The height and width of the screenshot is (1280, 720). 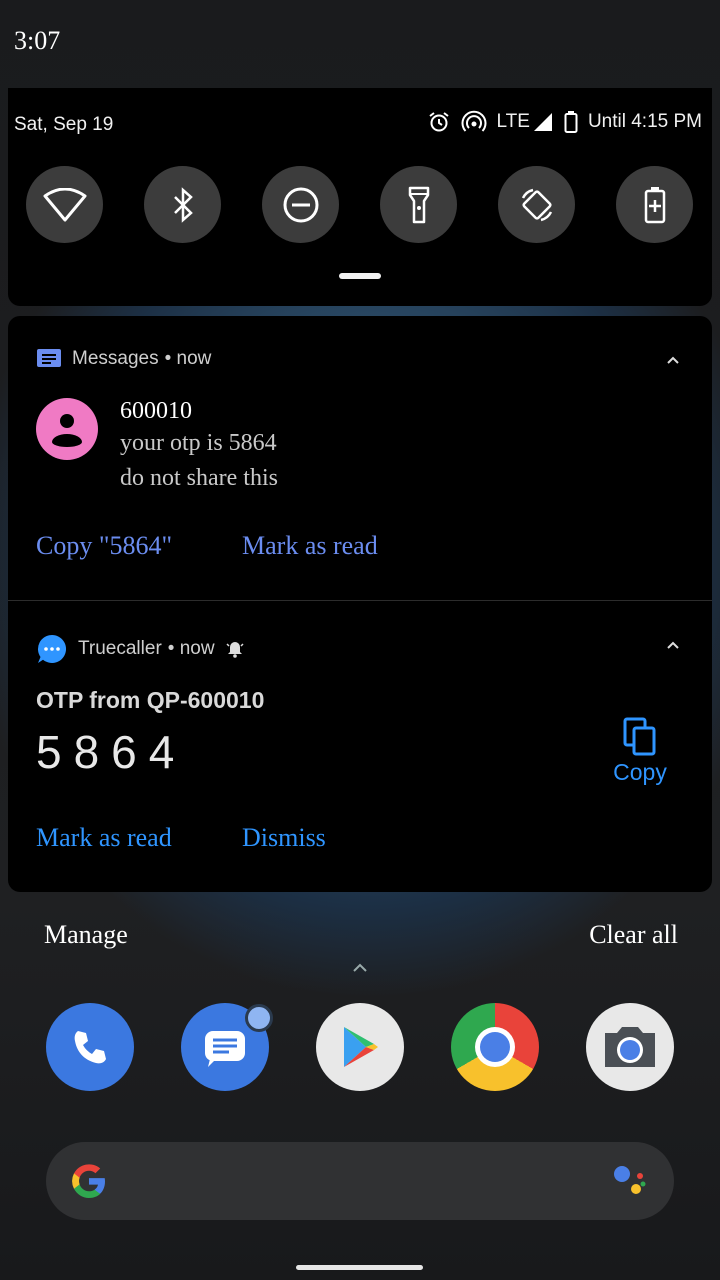 What do you see at coordinates (633, 935) in the screenshot?
I see `clear-all-button: Clear all` at bounding box center [633, 935].